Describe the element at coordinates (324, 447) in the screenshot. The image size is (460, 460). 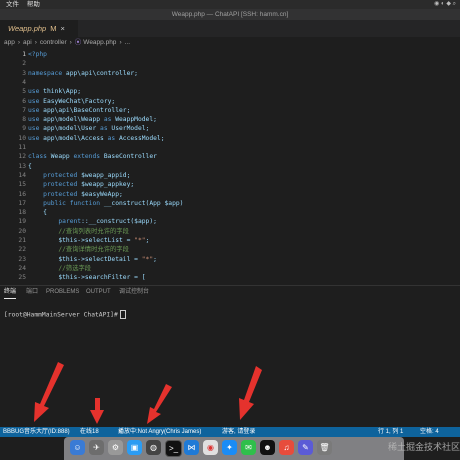
I see `trash-icon: 🗑` at that location.